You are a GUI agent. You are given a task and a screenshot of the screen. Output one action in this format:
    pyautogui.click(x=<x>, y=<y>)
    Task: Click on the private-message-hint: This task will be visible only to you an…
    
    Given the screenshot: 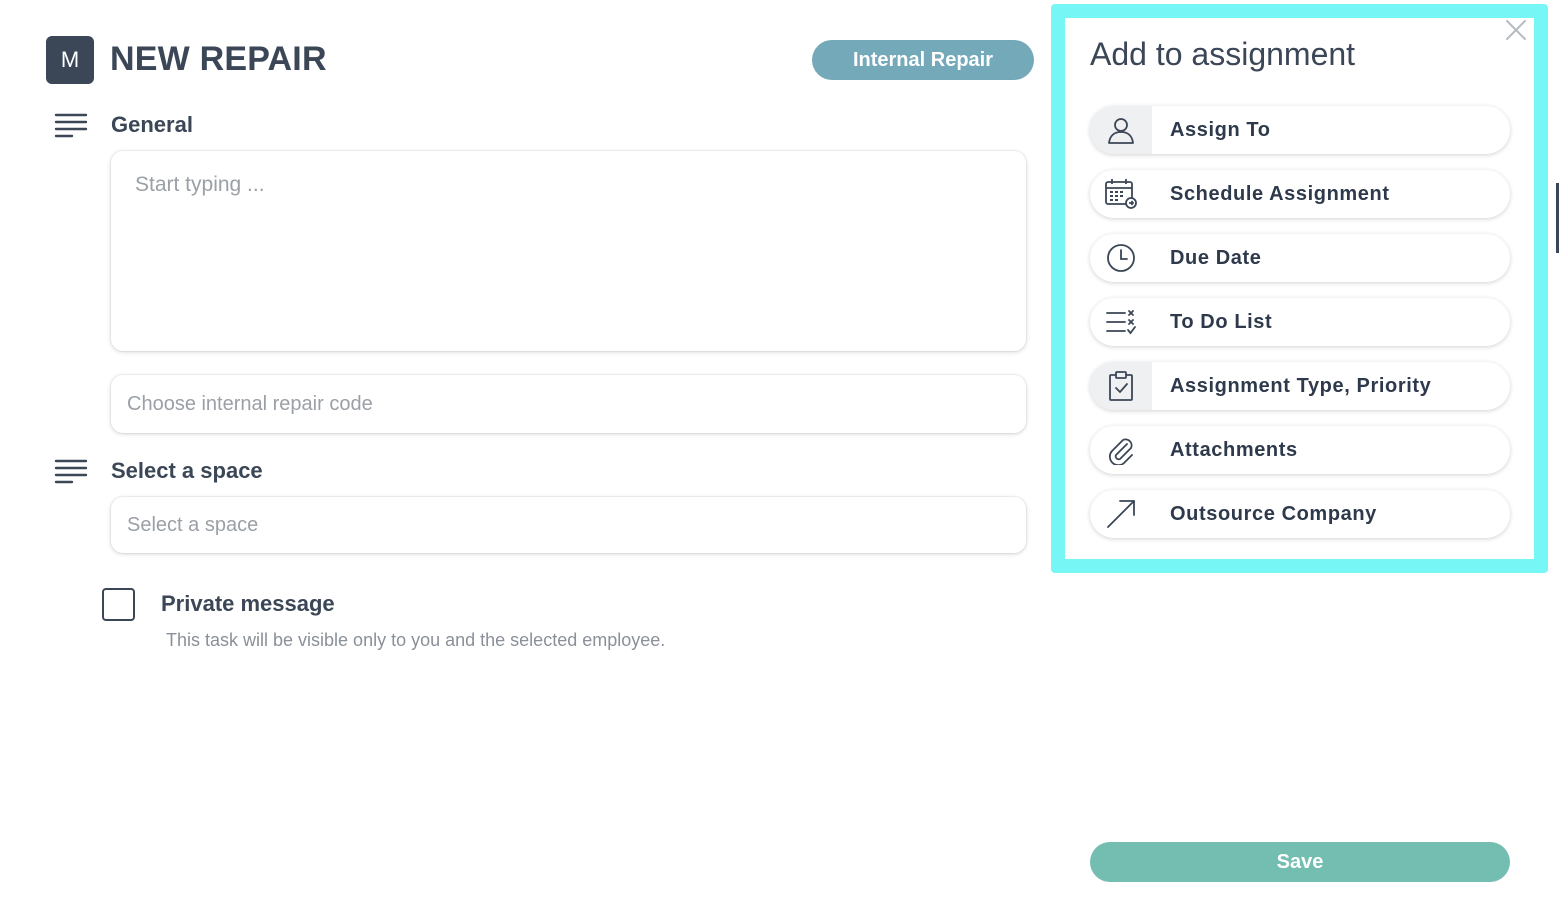 What is the action you would take?
    pyautogui.click(x=416, y=640)
    